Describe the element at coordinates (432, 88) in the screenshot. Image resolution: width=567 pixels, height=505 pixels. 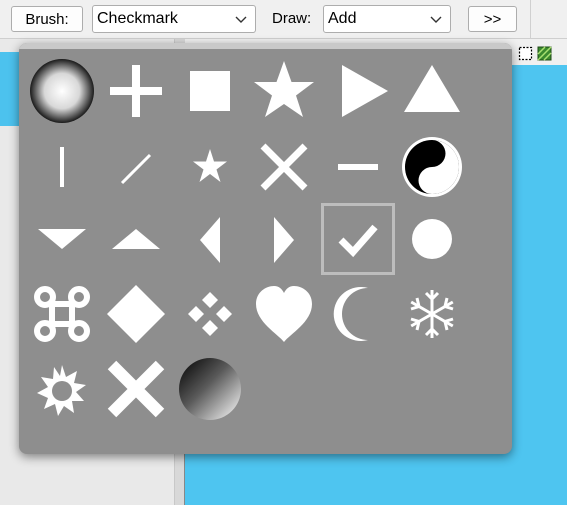
I see `triangle-up-icon` at that location.